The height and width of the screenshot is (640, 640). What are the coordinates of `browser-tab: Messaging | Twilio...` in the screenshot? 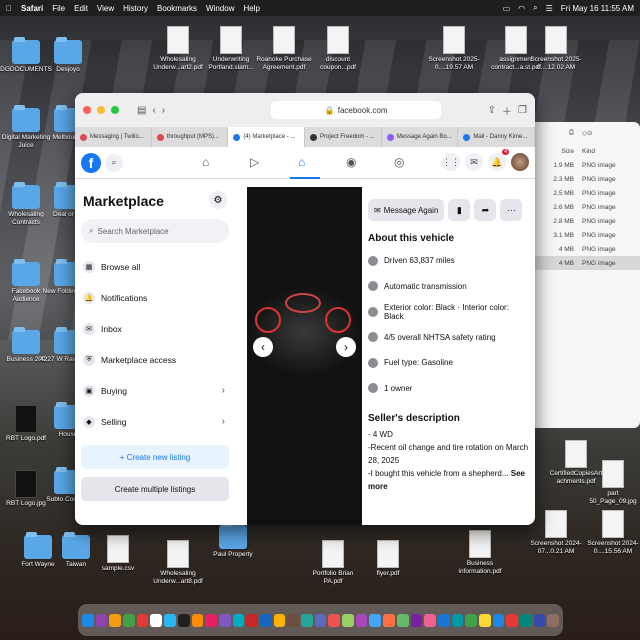 It's located at (113, 137).